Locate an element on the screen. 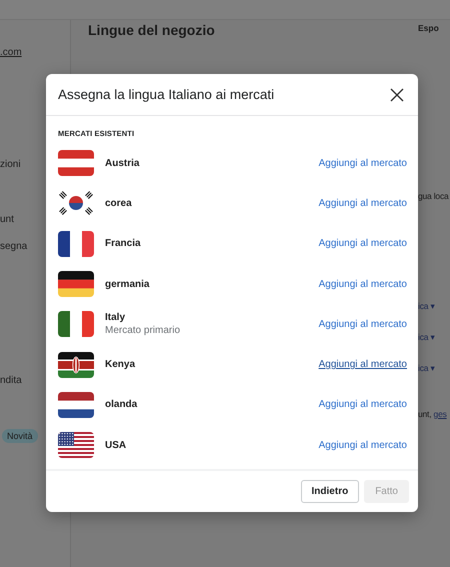 The width and height of the screenshot is (450, 567). settings-link: ges is located at coordinates (440, 414).